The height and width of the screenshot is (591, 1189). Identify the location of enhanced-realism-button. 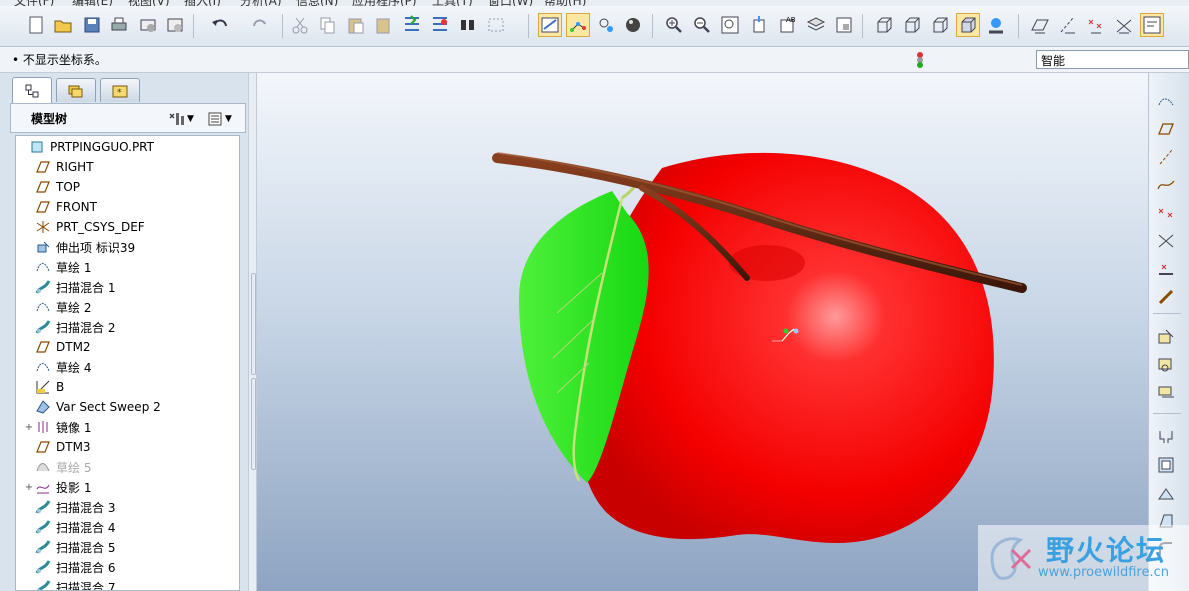
(996, 25).